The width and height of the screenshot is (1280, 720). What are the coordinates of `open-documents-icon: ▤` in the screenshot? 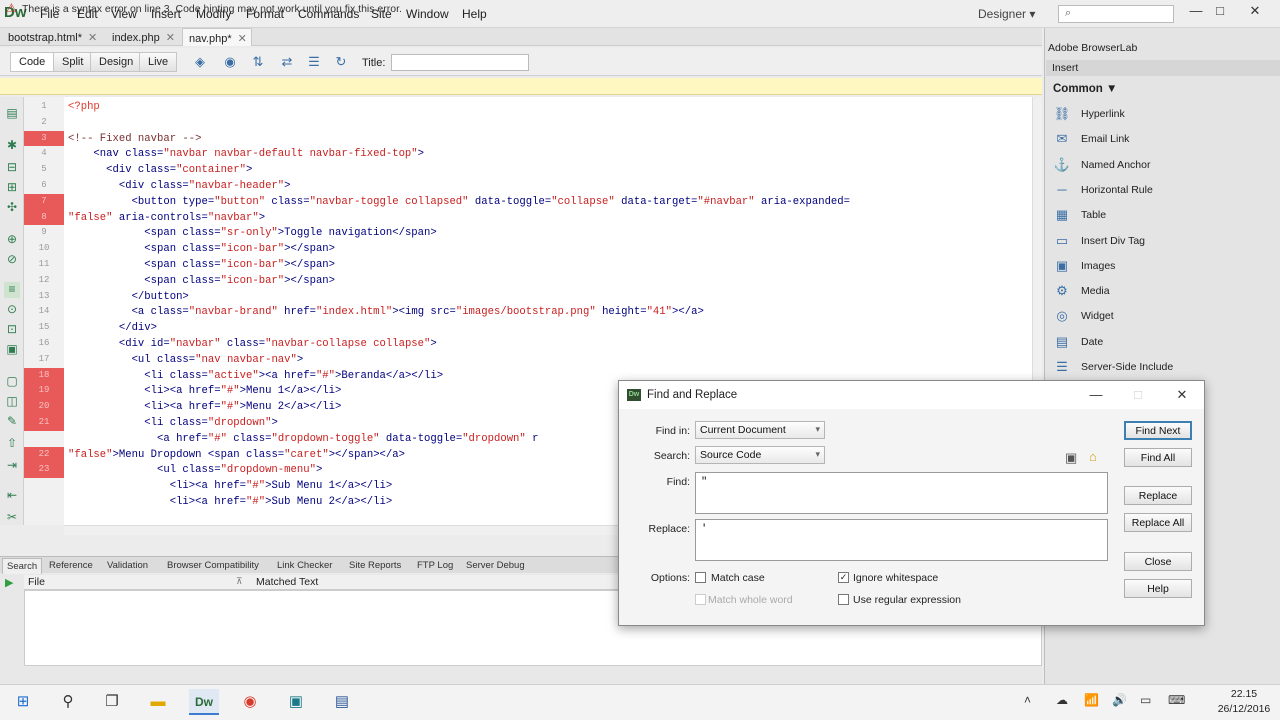 It's located at (12, 114).